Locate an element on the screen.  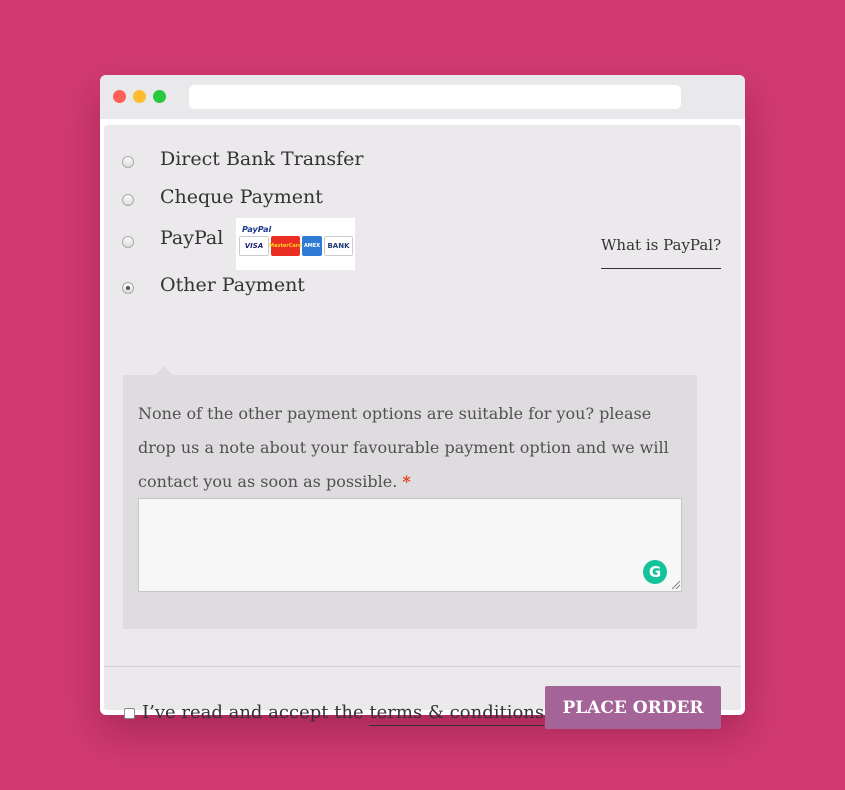
cheque-radio is located at coordinates (128, 200).